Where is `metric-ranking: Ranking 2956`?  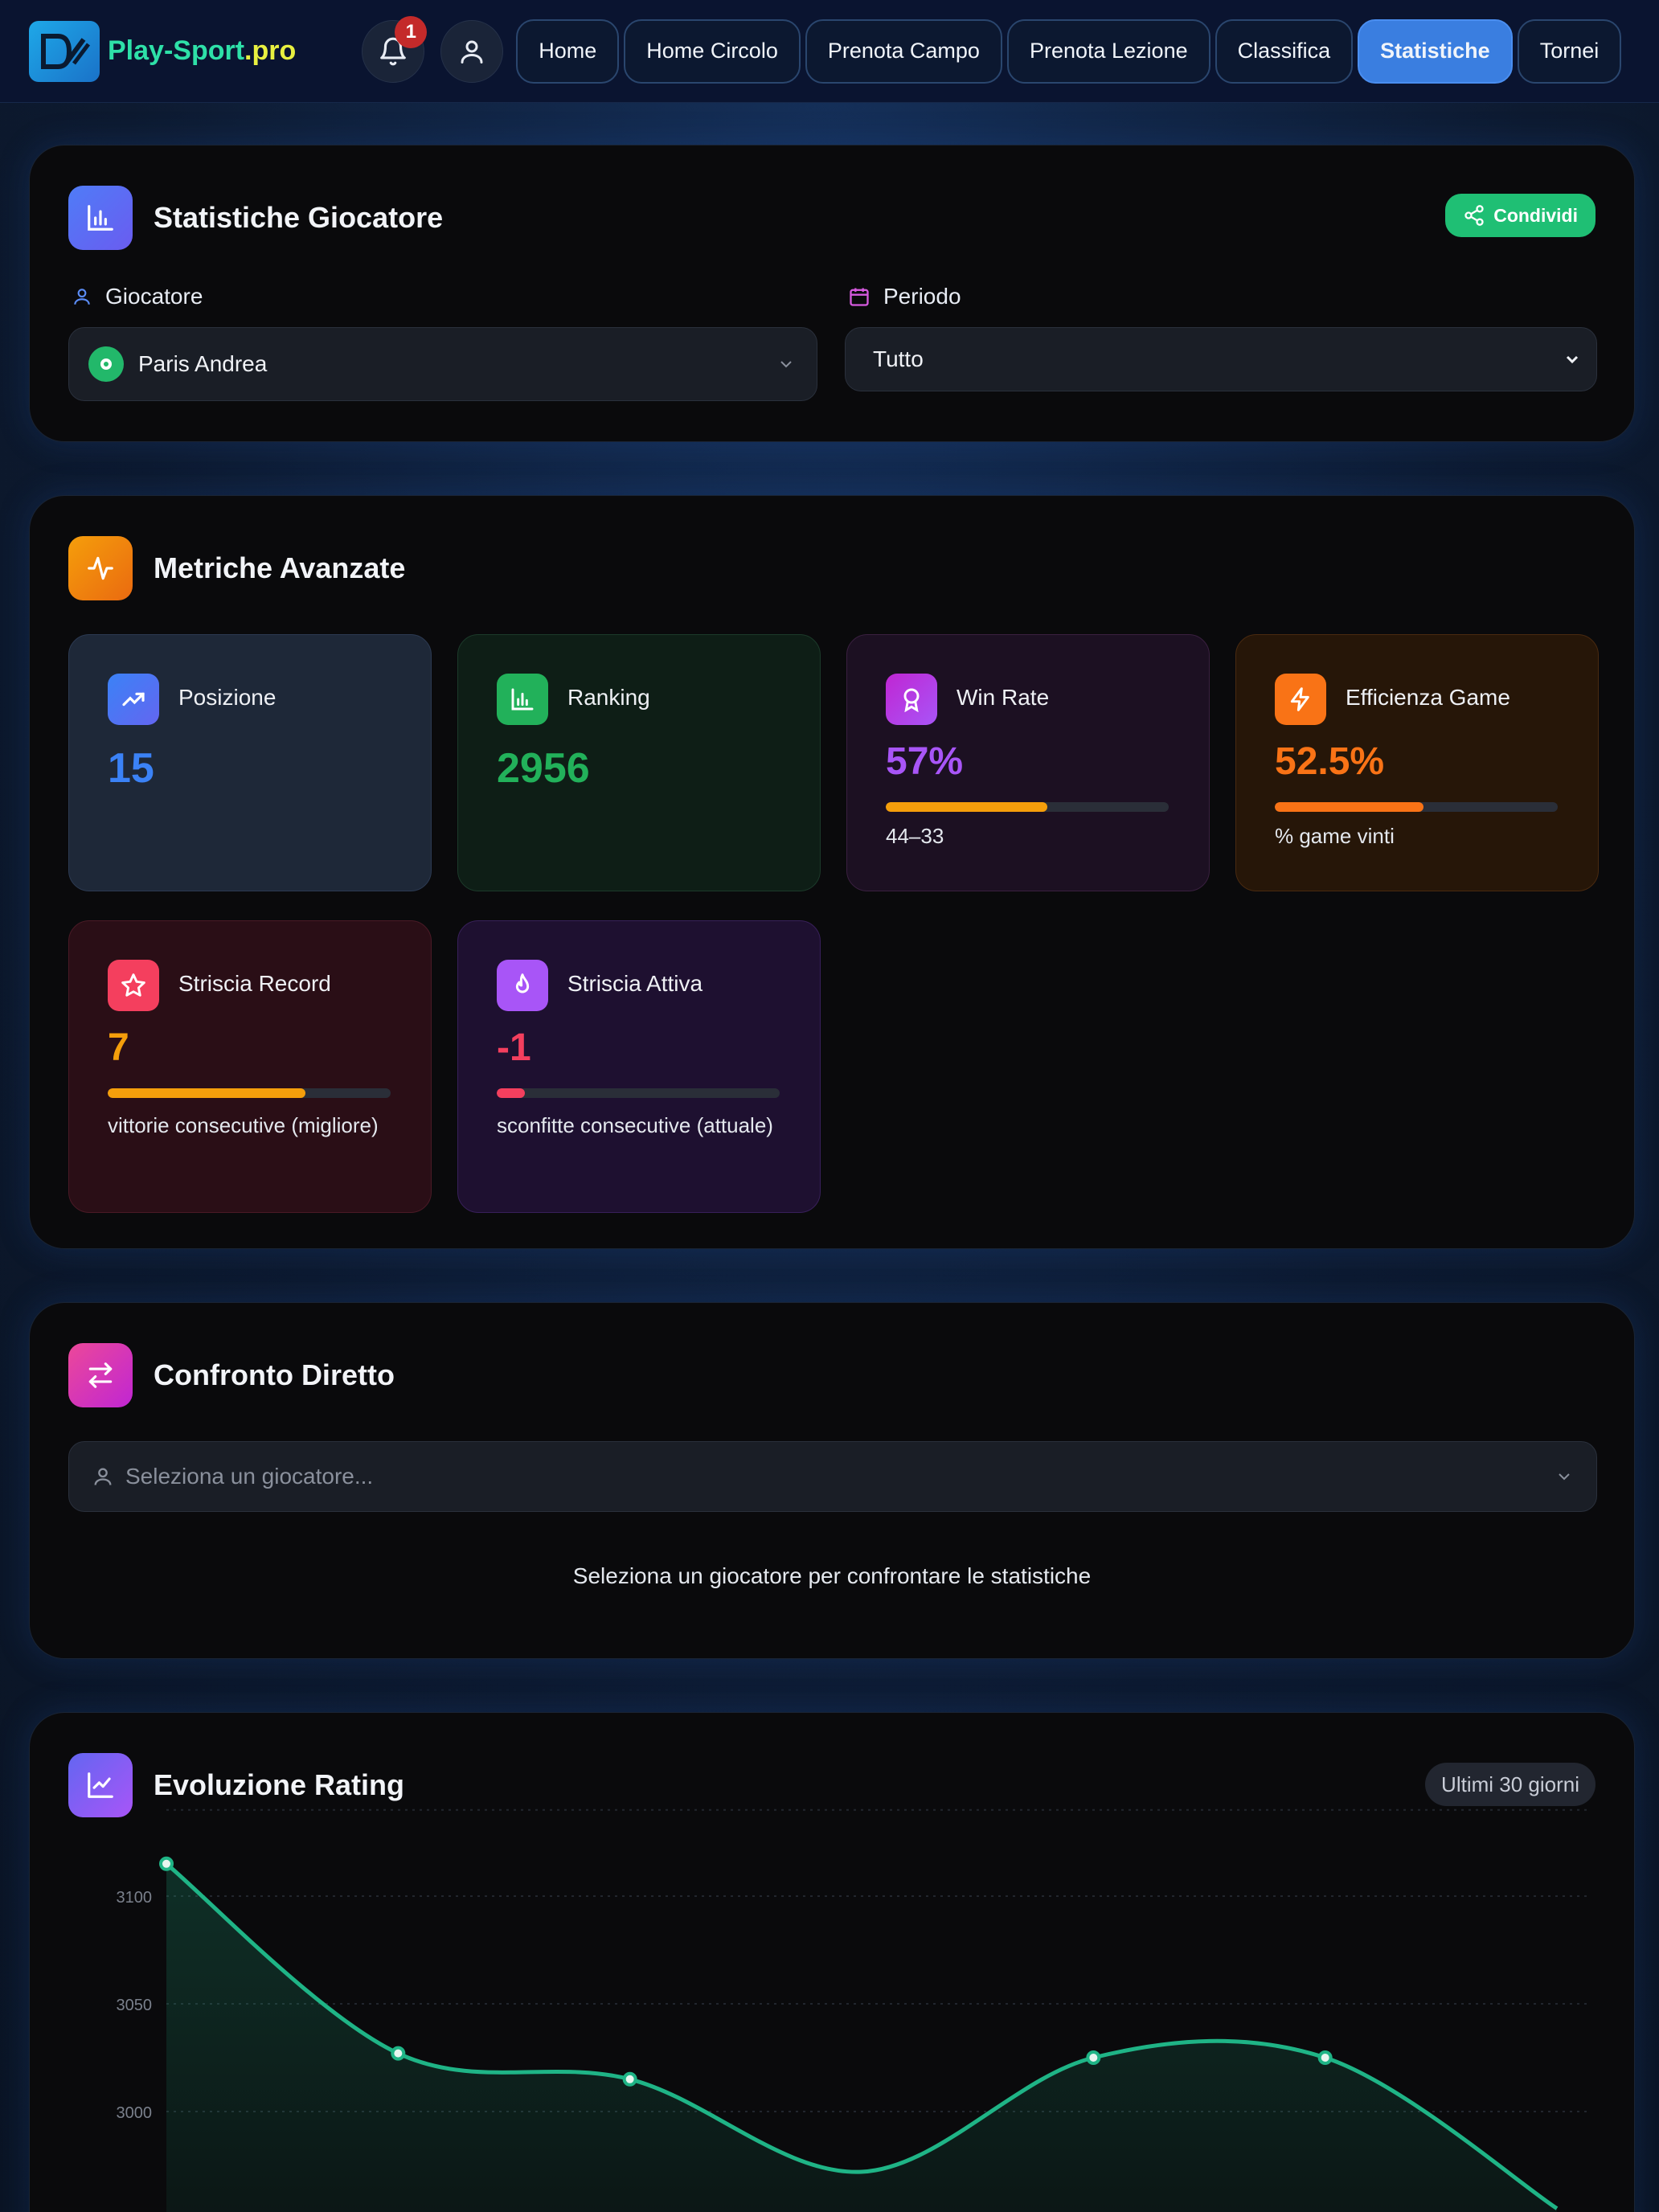 metric-ranking: Ranking 2956 is located at coordinates (639, 762).